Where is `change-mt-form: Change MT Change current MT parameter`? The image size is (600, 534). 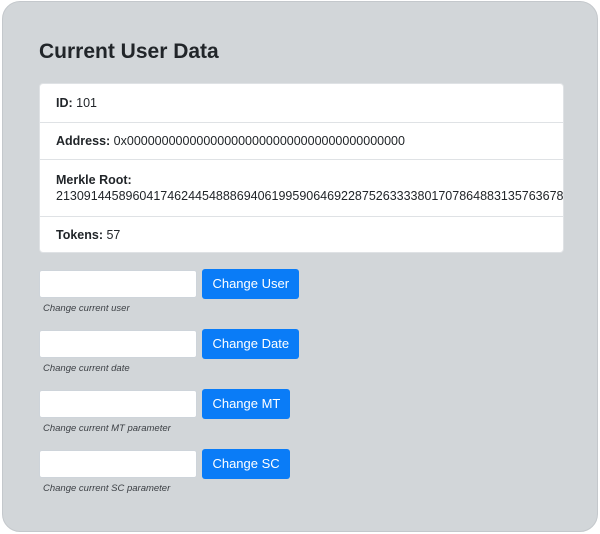
change-mt-form: Change MT Change current MT parameter is located at coordinates (165, 411).